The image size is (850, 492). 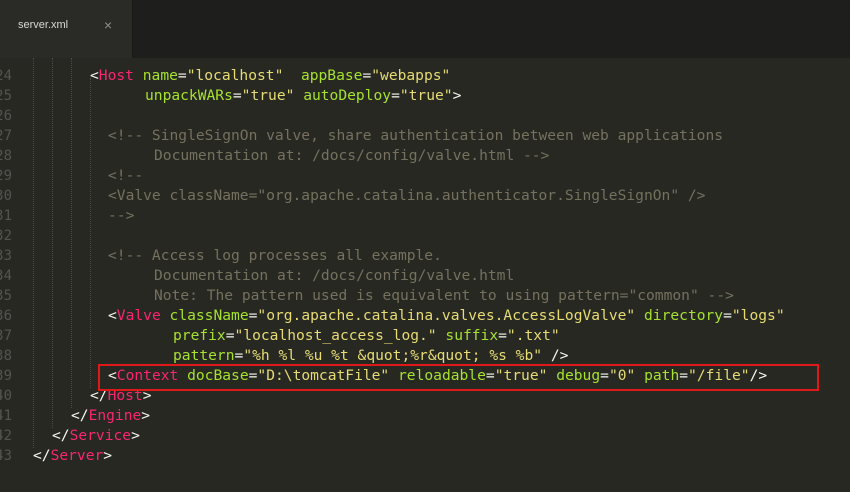 What do you see at coordinates (458, 377) in the screenshot?
I see `highlight-box` at bounding box center [458, 377].